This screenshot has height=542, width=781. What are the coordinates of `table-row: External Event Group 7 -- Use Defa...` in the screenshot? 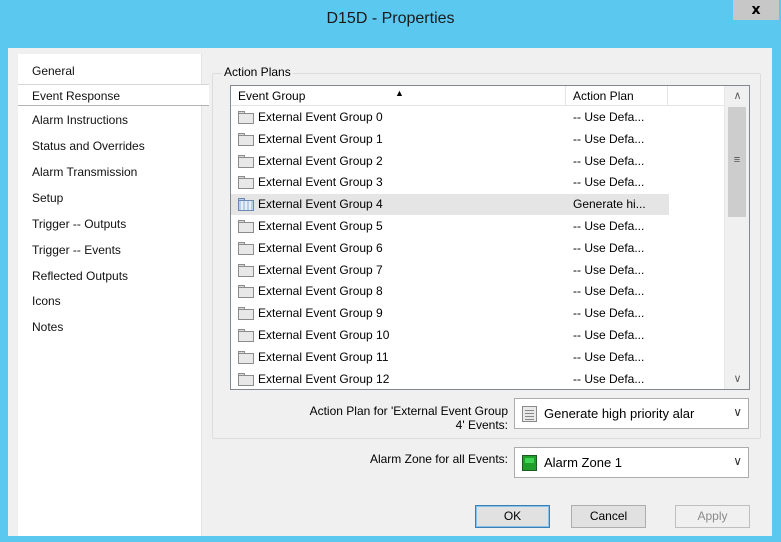 It's located at (450, 270).